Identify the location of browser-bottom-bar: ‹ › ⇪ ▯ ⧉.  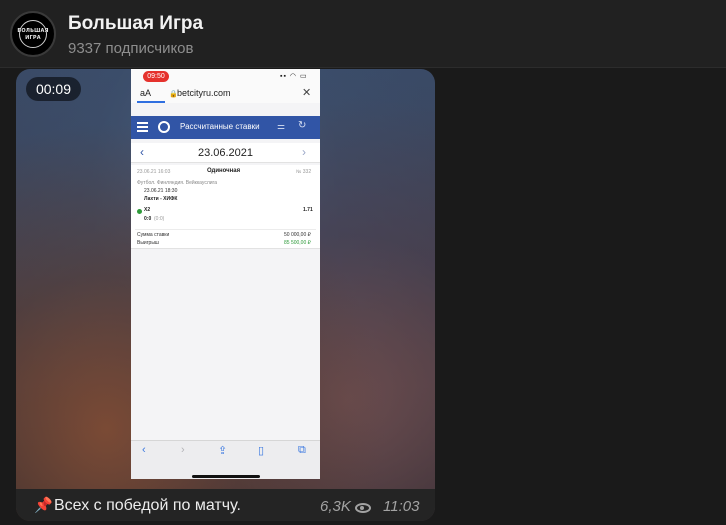
(225, 451).